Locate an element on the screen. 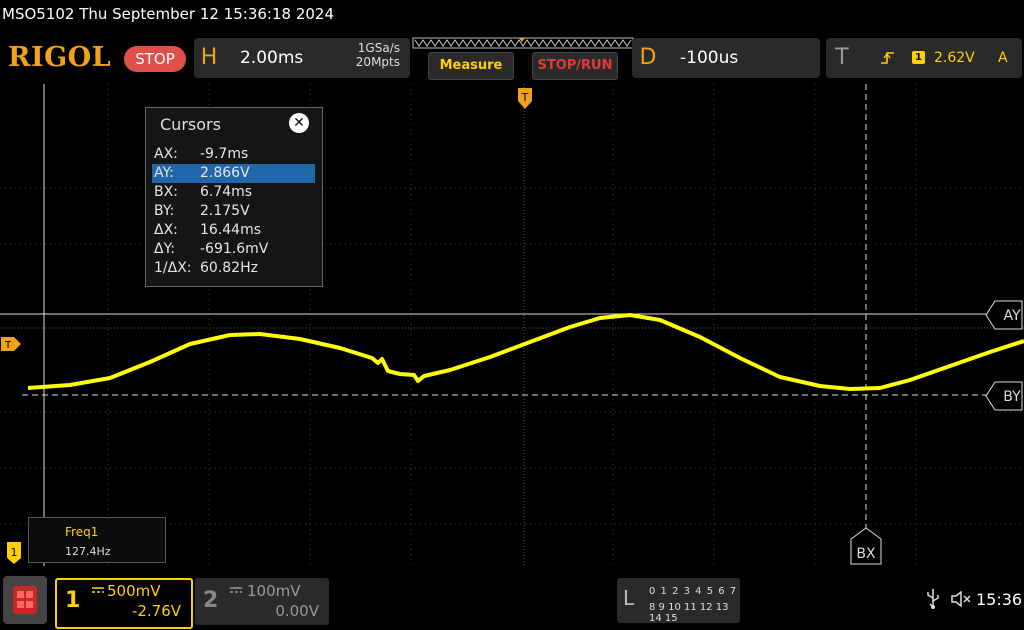 The image size is (1024, 630). trigger-panel: T 1 2.62V A is located at coordinates (924, 58).